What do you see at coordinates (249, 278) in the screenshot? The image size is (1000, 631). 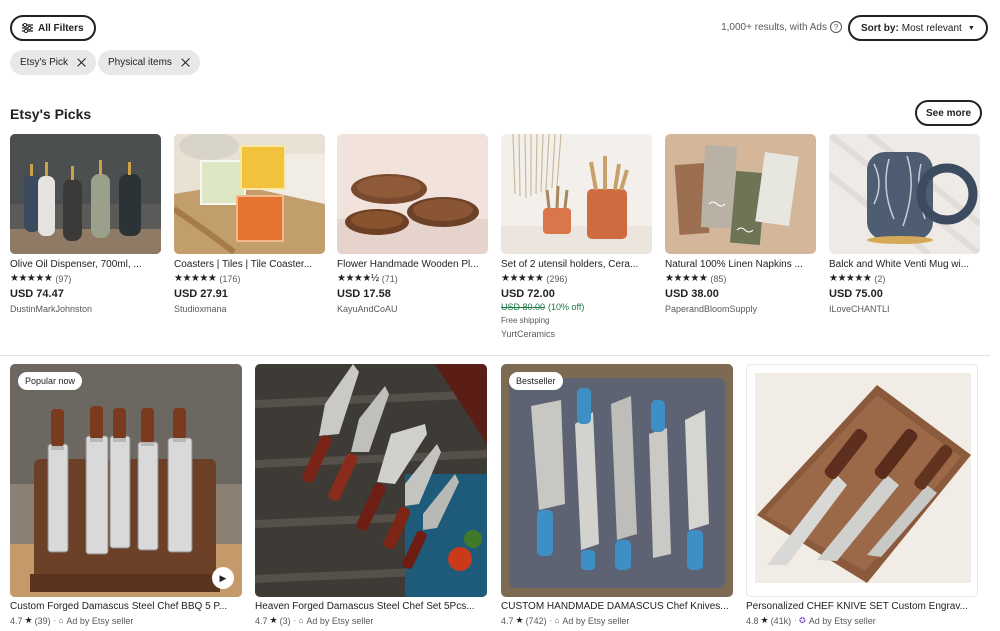 I see `rating: ★★★★★ (176)` at bounding box center [249, 278].